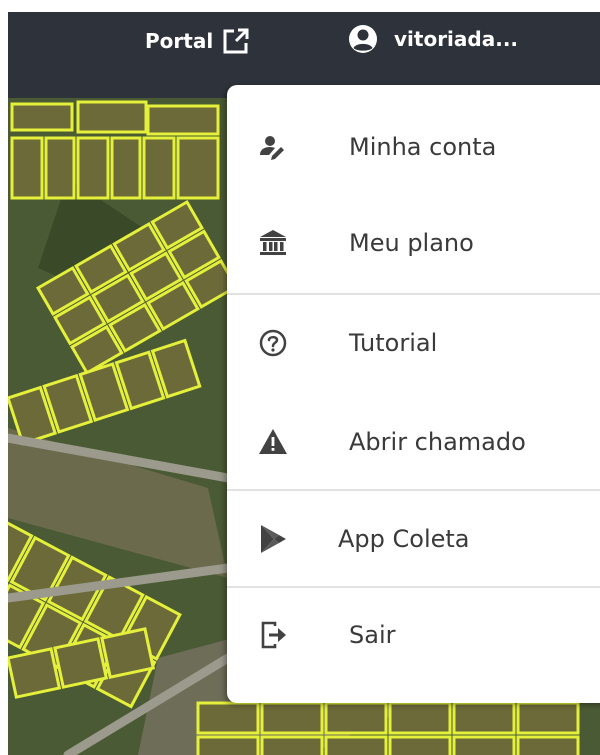  I want to click on menu-item-abrir-chamado: Abrir chamado, so click(413, 442).